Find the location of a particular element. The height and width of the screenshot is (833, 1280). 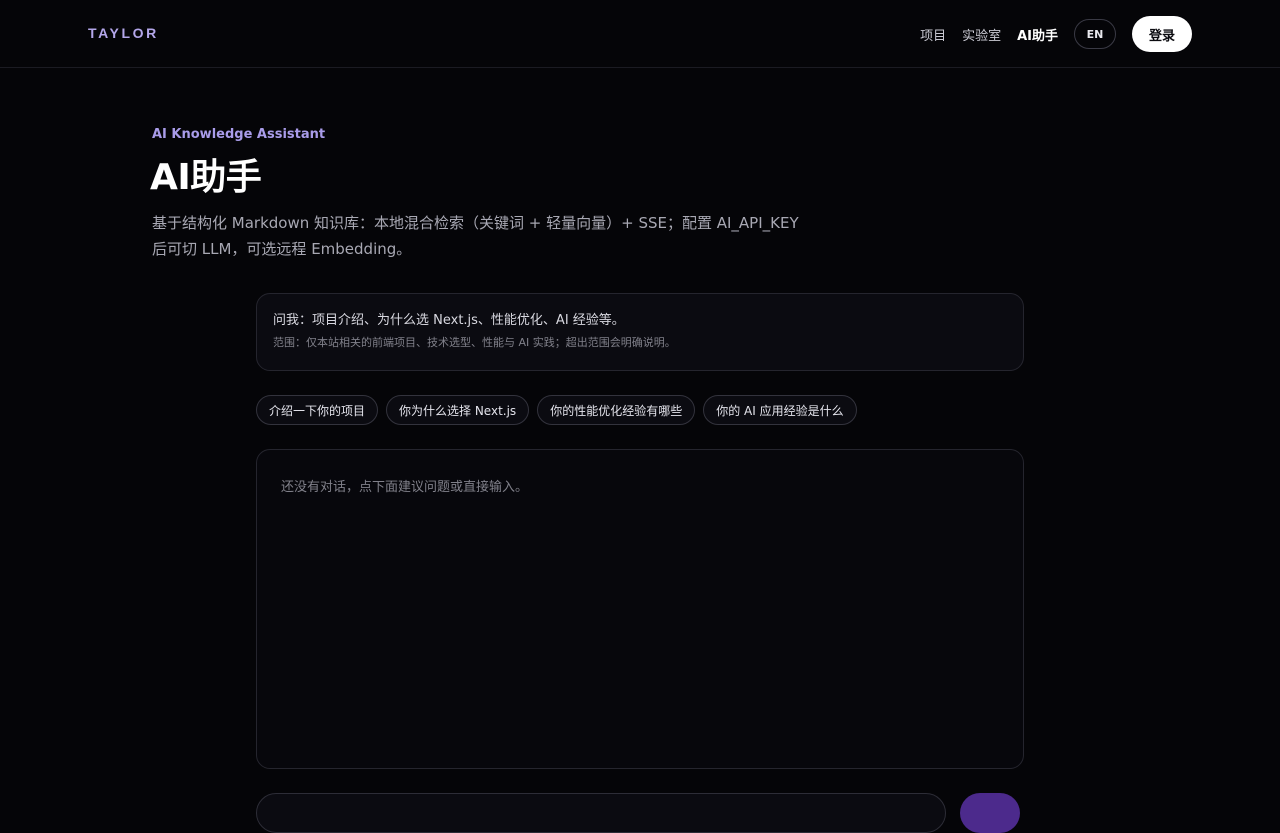

nav-link-ai-assistant: AI助手 is located at coordinates (1037, 34).